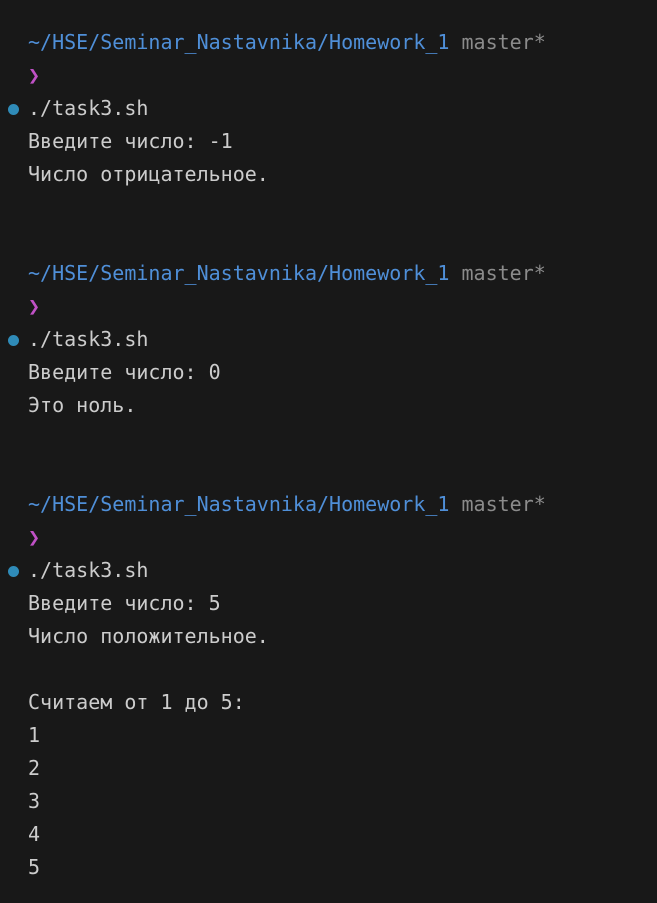 The image size is (657, 903). I want to click on output-line: Введите число: 0, so click(124, 372).